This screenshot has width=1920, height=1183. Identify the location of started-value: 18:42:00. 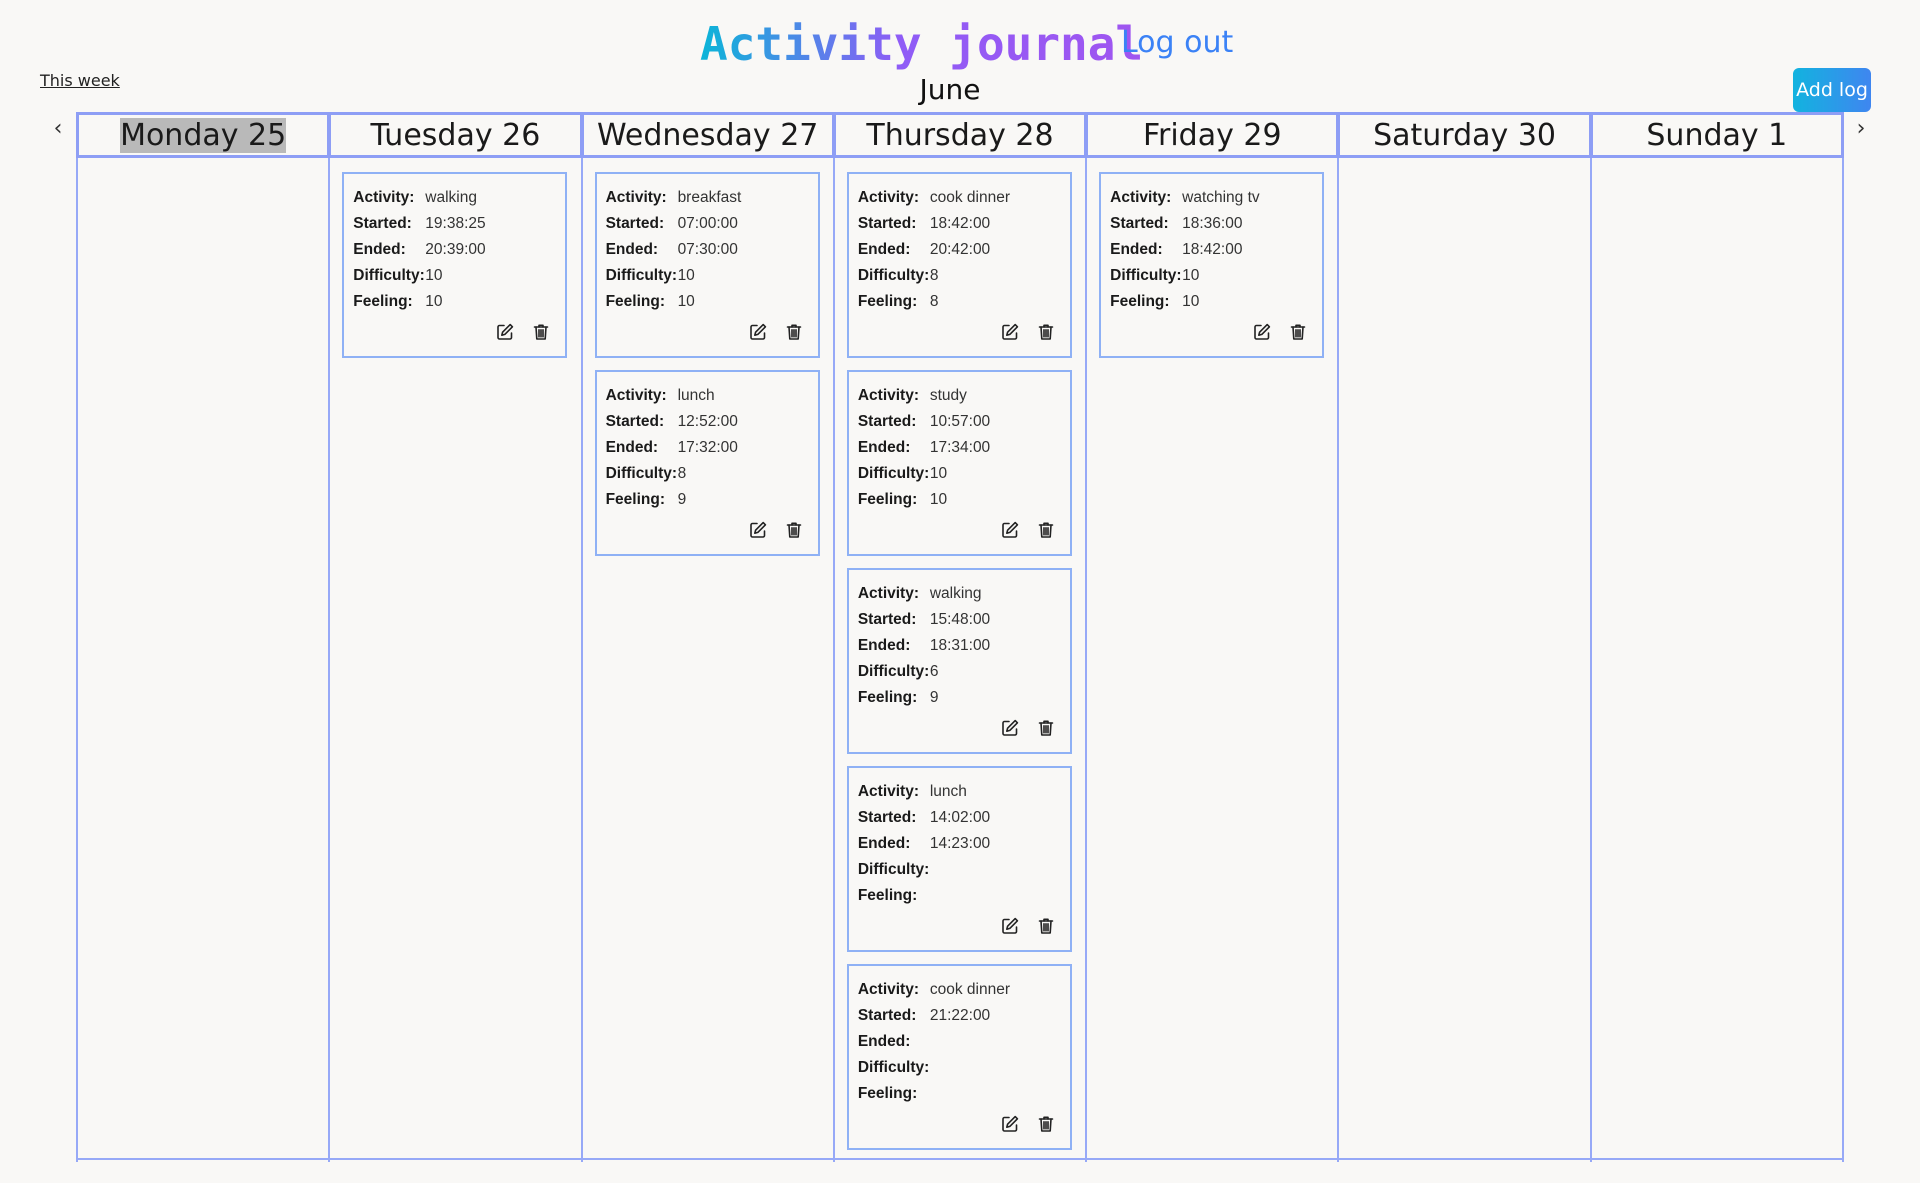
(960, 223).